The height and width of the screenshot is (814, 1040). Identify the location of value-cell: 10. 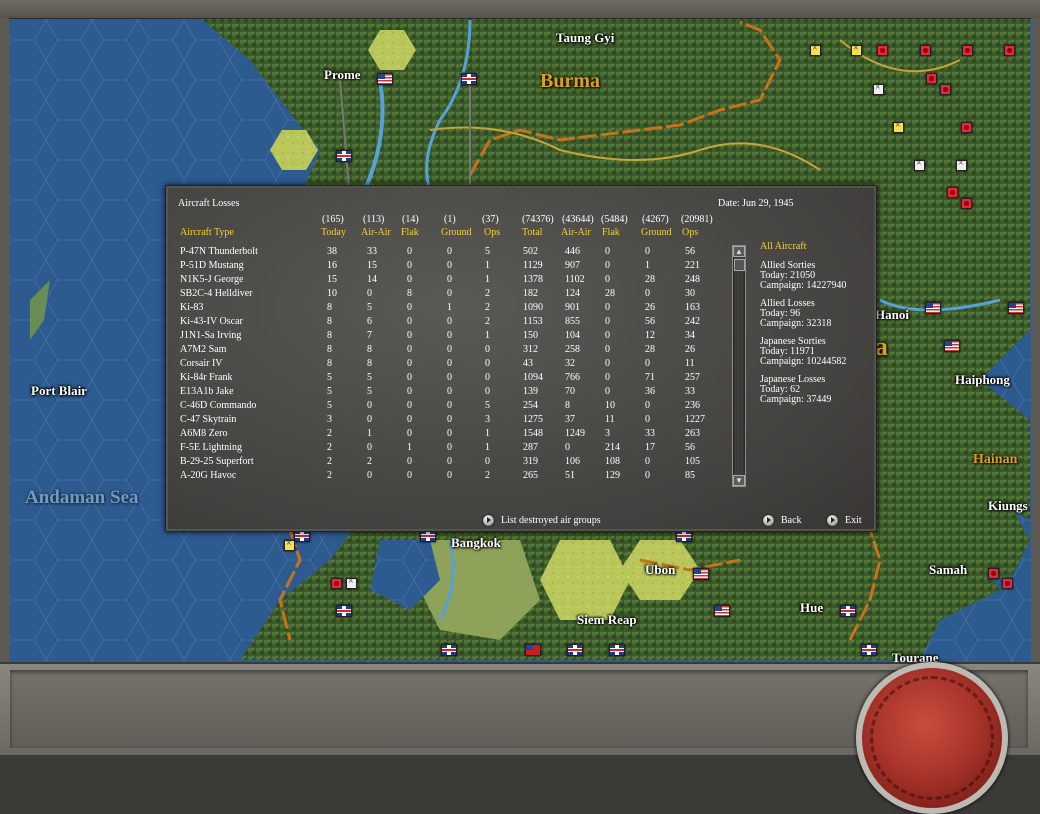
(610, 405).